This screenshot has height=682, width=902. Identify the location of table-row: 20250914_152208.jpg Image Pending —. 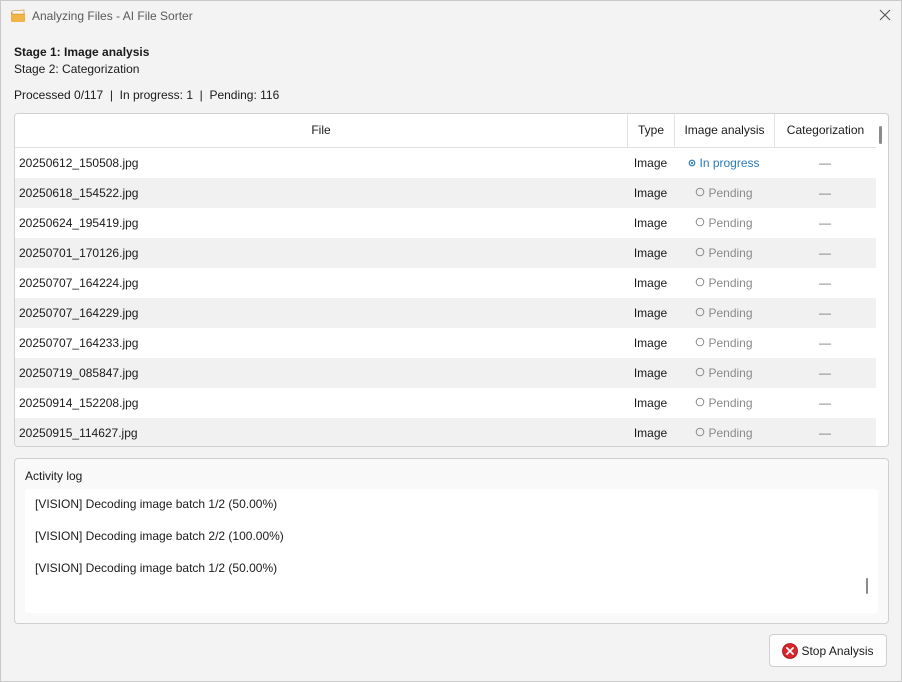
(445, 403).